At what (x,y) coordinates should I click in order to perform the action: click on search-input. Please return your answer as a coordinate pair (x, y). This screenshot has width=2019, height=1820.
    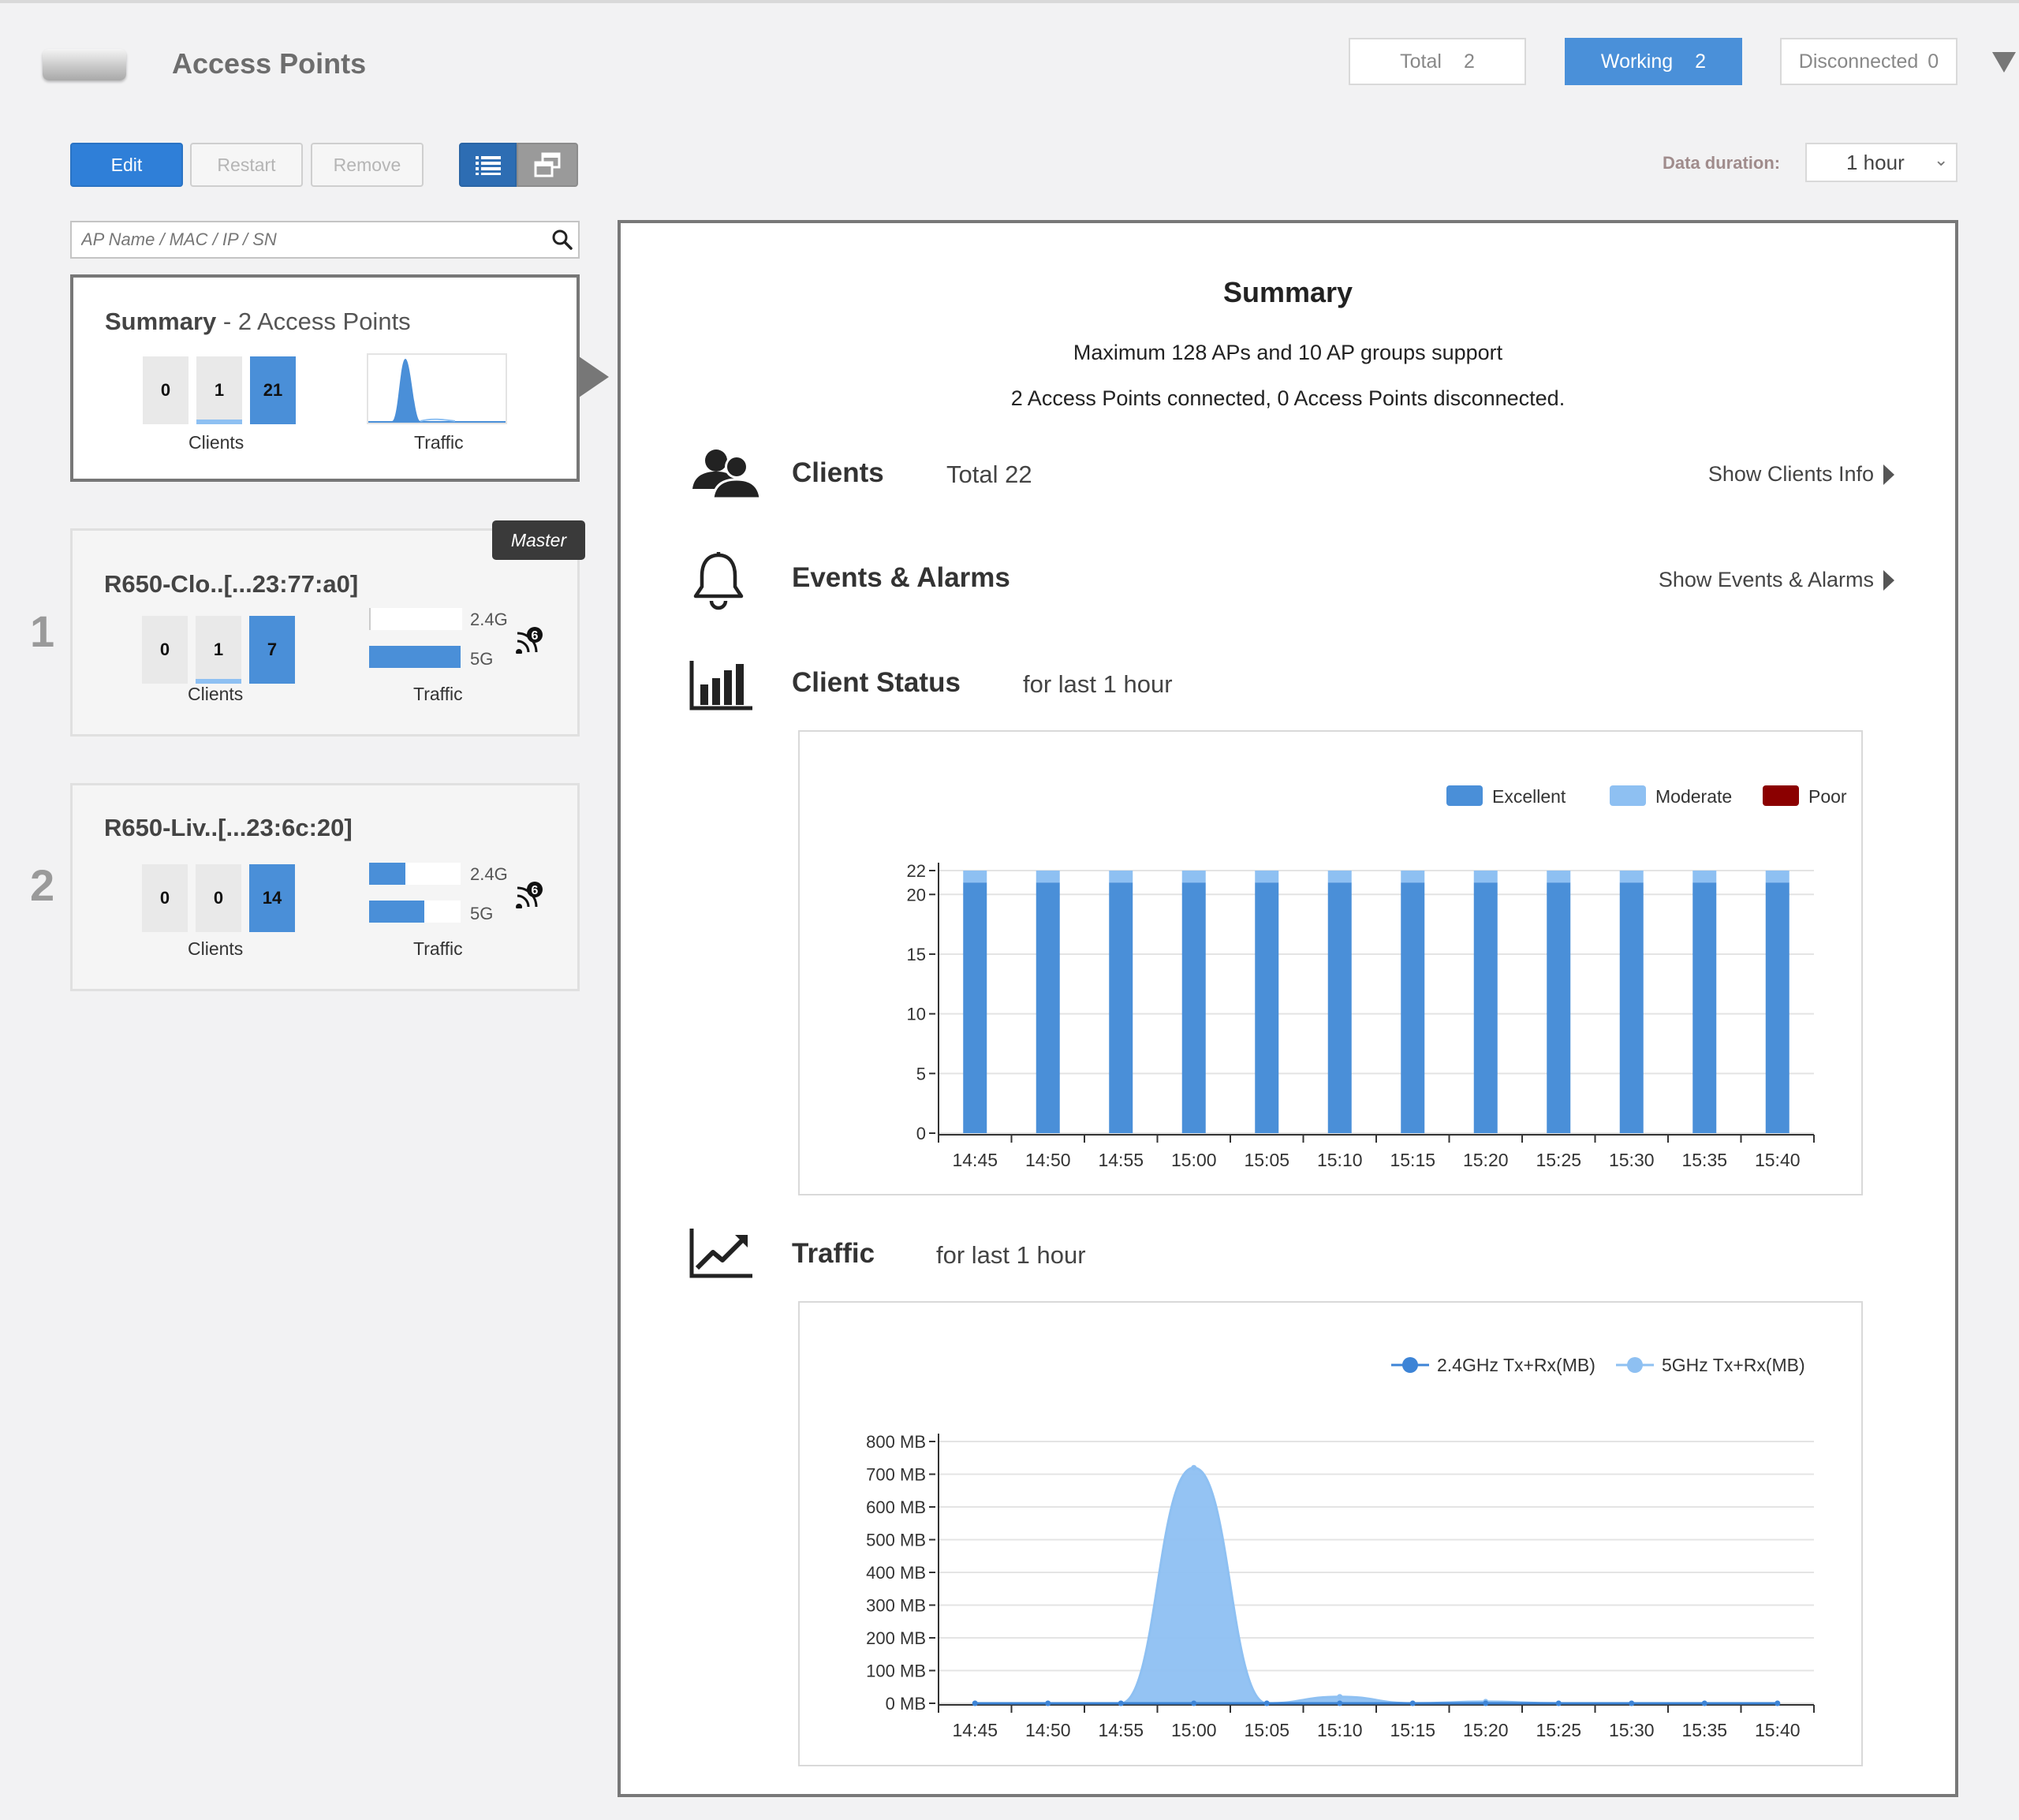
    Looking at the image, I should click on (325, 240).